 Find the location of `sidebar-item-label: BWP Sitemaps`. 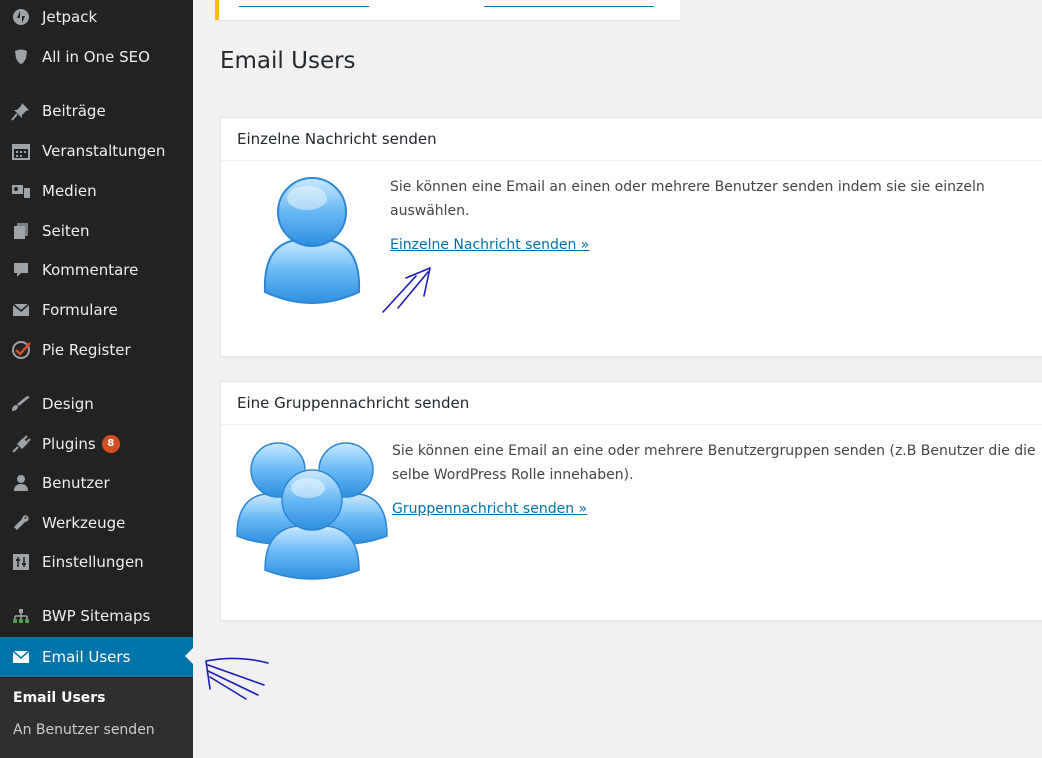

sidebar-item-label: BWP Sitemaps is located at coordinates (96, 616).